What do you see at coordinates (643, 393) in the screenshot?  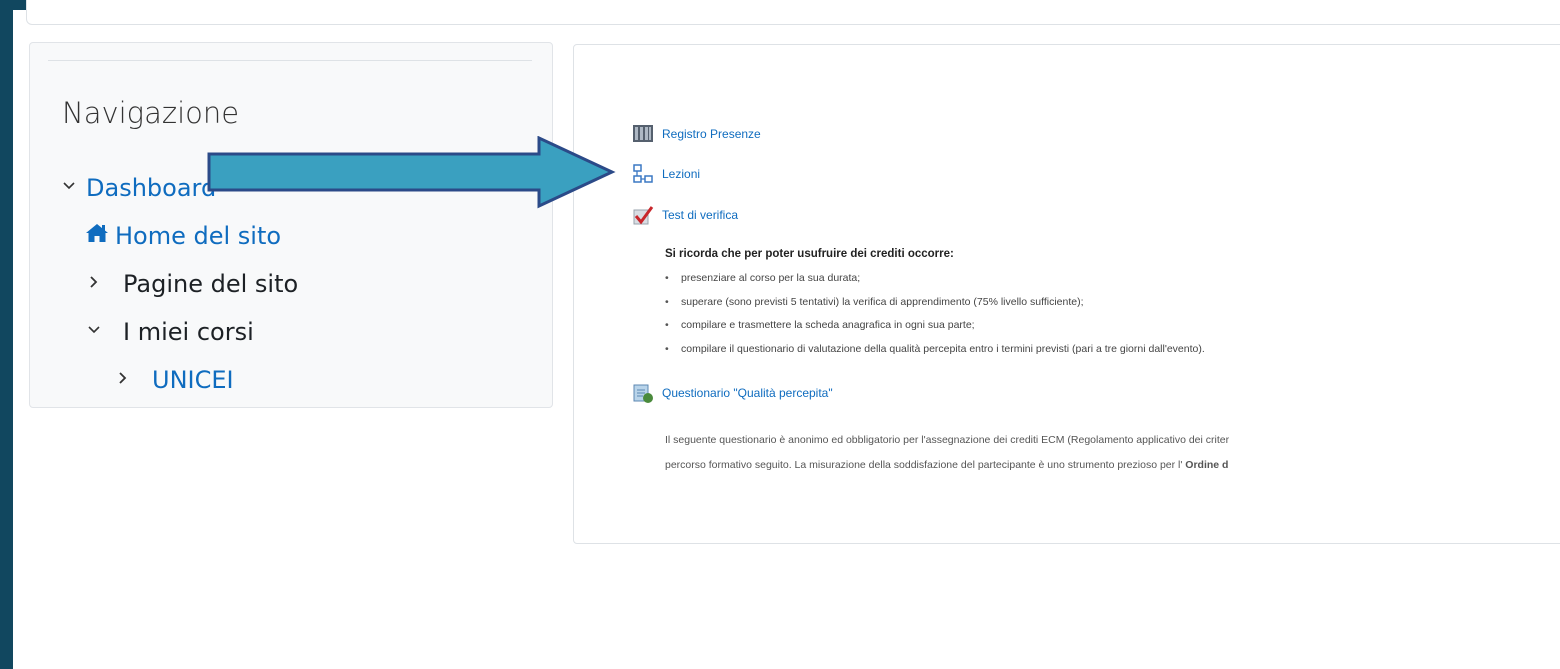 I see `feedback-icon` at bounding box center [643, 393].